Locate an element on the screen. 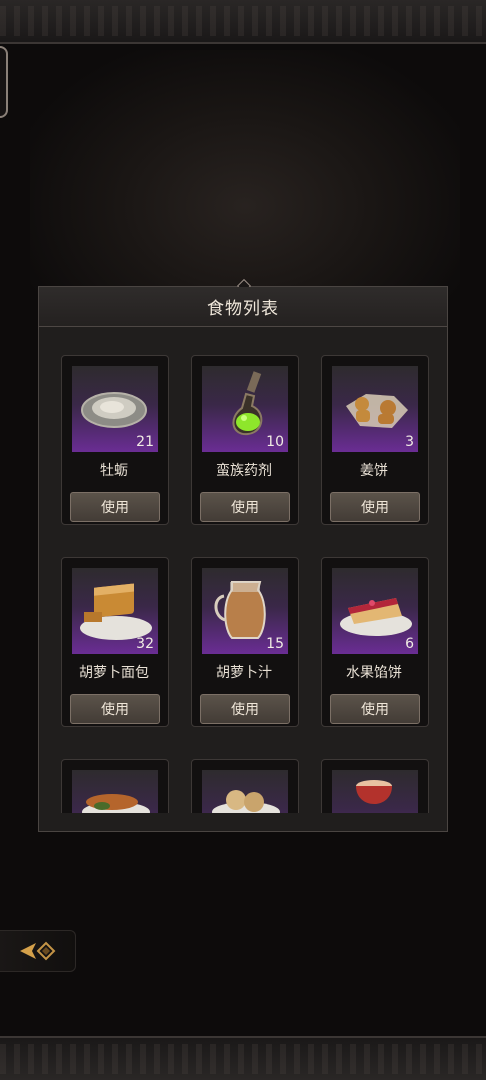 This screenshot has height=1080, width=486. back-arrow-button is located at coordinates (38, 951).